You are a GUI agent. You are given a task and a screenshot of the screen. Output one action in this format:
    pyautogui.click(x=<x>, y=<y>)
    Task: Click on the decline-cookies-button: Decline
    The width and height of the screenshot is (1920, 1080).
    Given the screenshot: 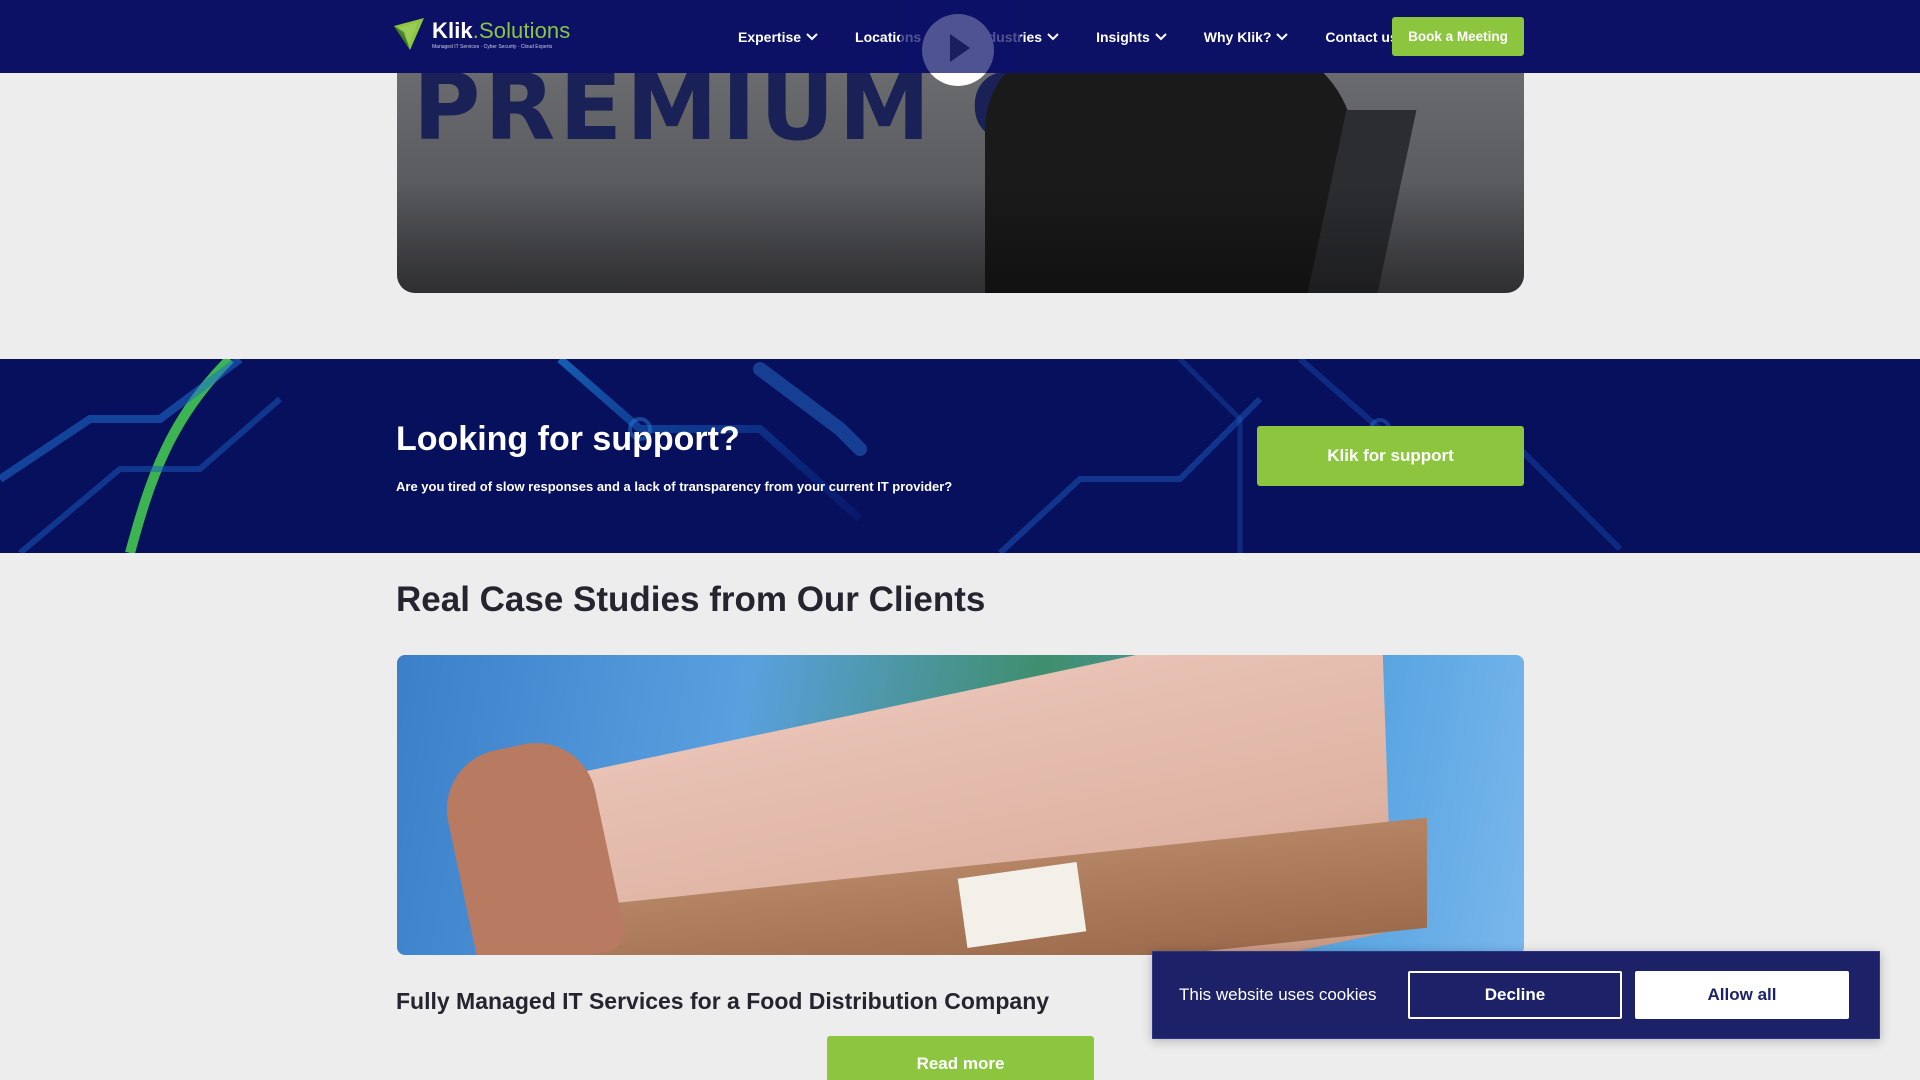 What is the action you would take?
    pyautogui.click(x=1515, y=995)
    